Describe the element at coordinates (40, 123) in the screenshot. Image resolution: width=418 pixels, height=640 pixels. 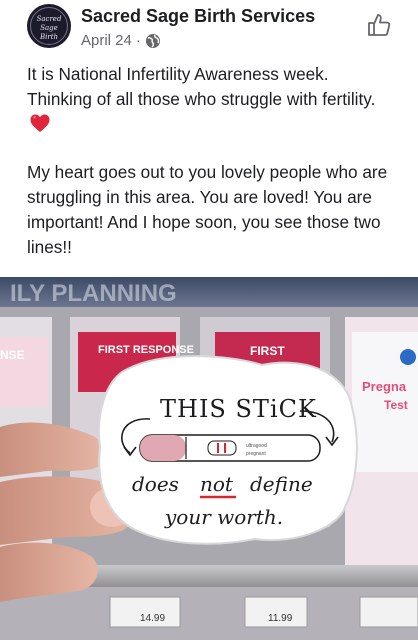
I see `red-heart-emoji-icon` at that location.